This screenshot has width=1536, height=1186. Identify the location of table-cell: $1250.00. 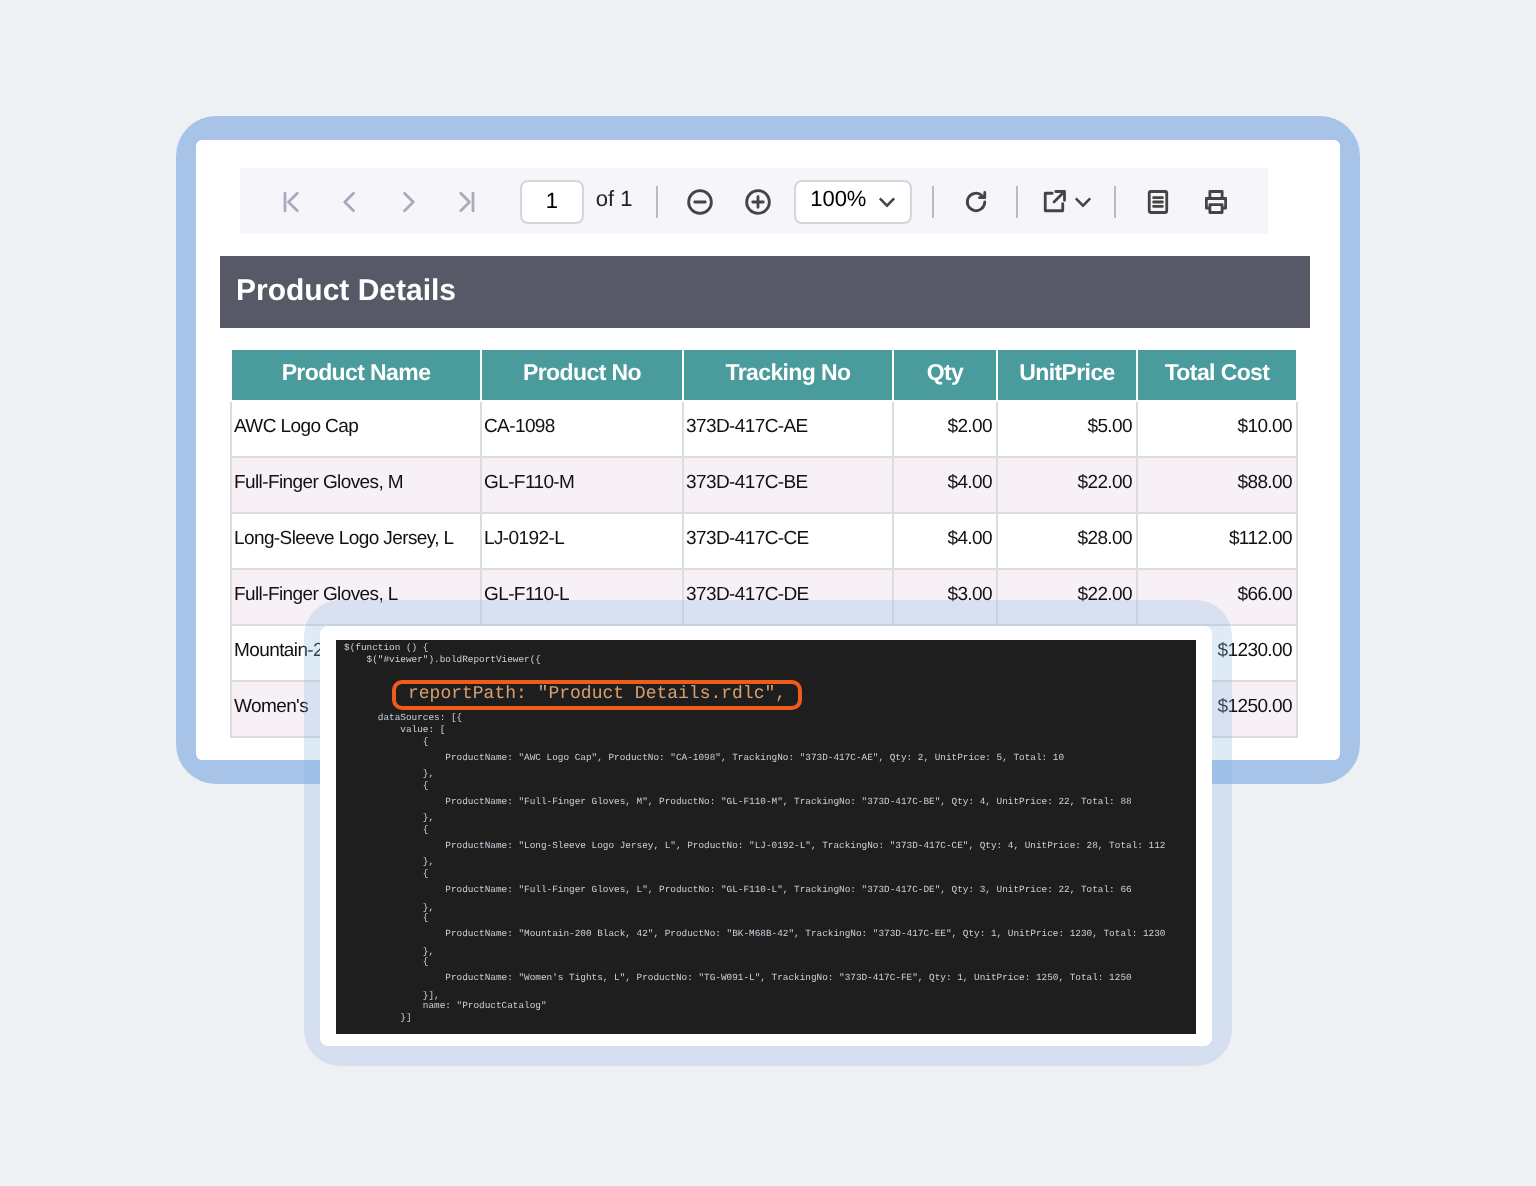
(1254, 707).